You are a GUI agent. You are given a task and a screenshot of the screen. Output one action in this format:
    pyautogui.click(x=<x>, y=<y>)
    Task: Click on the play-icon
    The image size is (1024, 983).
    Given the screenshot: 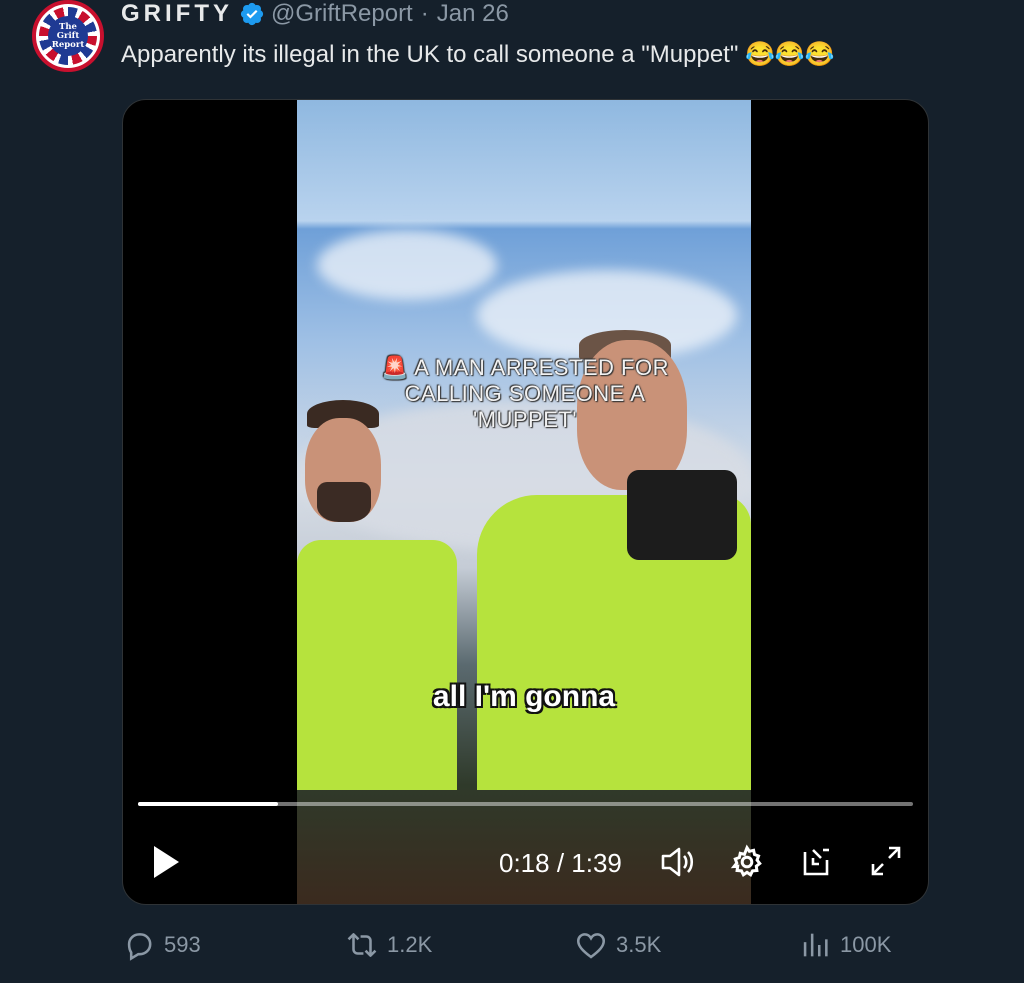 What is the action you would take?
    pyautogui.click(x=166, y=862)
    